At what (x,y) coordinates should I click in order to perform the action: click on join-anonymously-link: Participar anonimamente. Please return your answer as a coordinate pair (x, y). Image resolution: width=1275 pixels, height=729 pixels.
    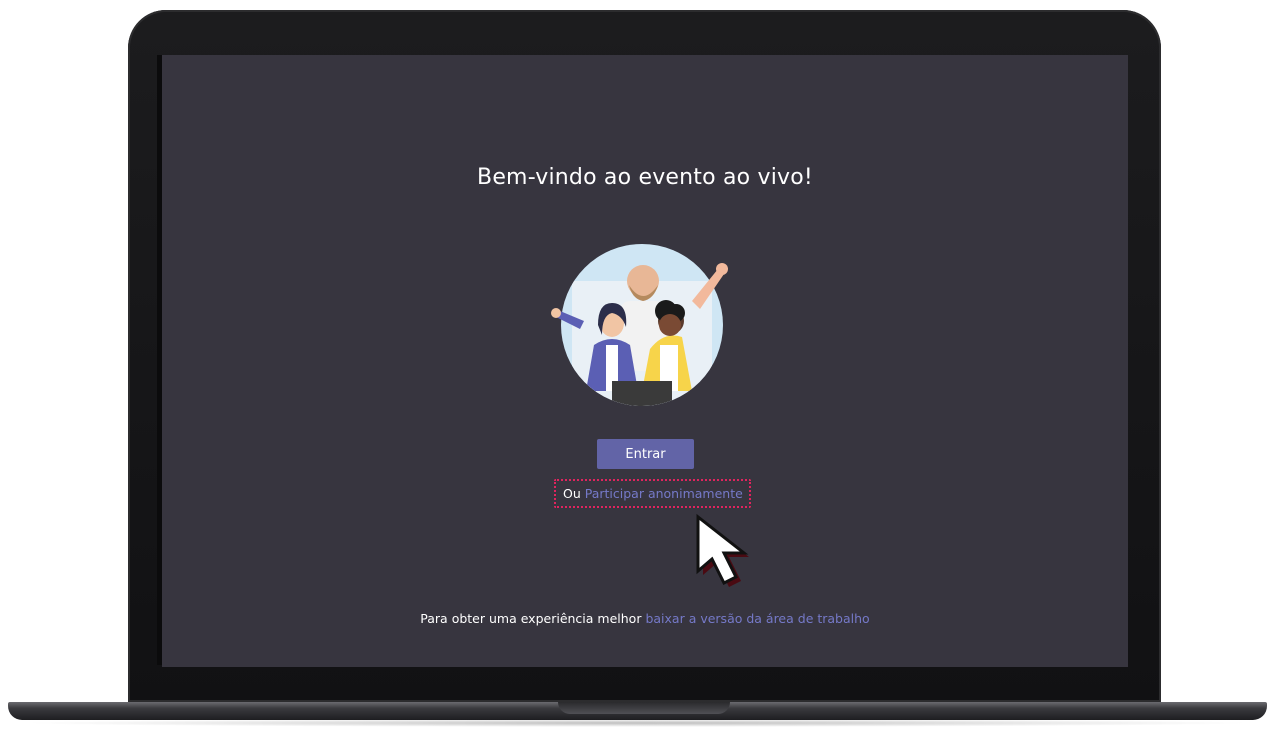
    Looking at the image, I should click on (664, 493).